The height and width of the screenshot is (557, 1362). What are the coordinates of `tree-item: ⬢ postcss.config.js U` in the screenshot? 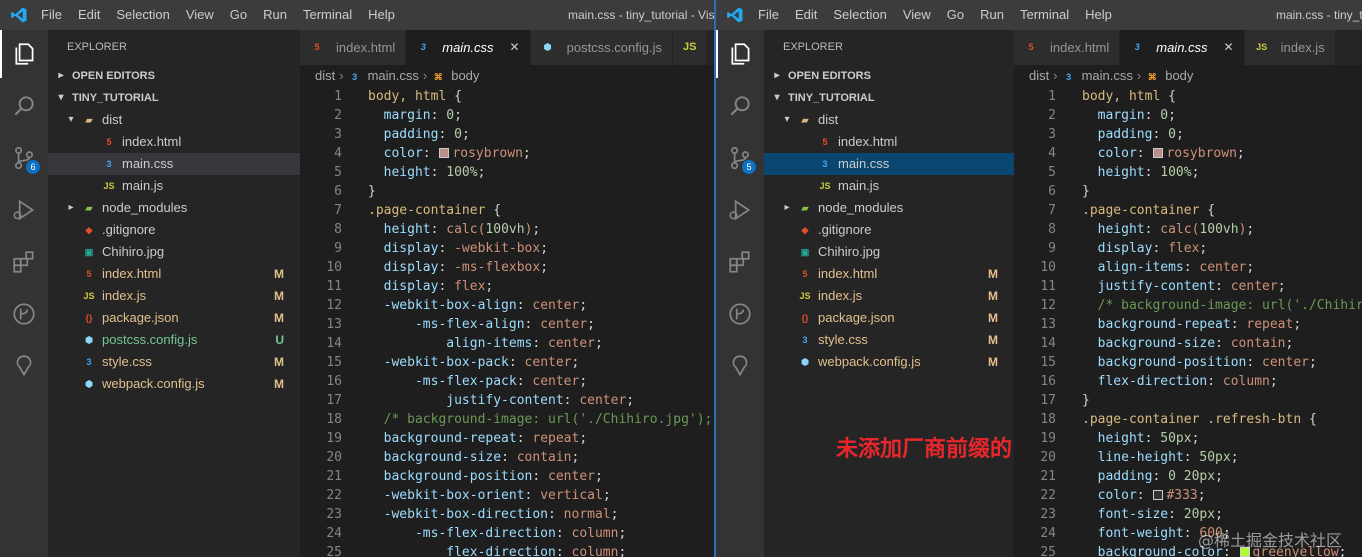 It's located at (174, 340).